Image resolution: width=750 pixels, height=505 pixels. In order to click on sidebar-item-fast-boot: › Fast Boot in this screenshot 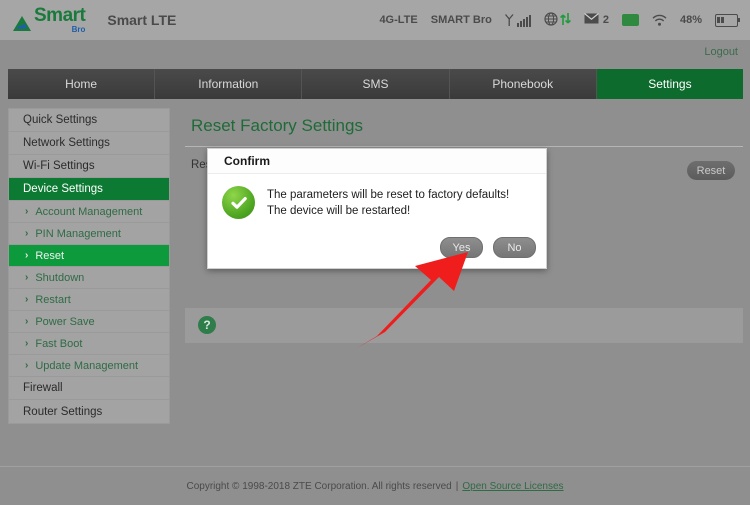, I will do `click(89, 344)`.